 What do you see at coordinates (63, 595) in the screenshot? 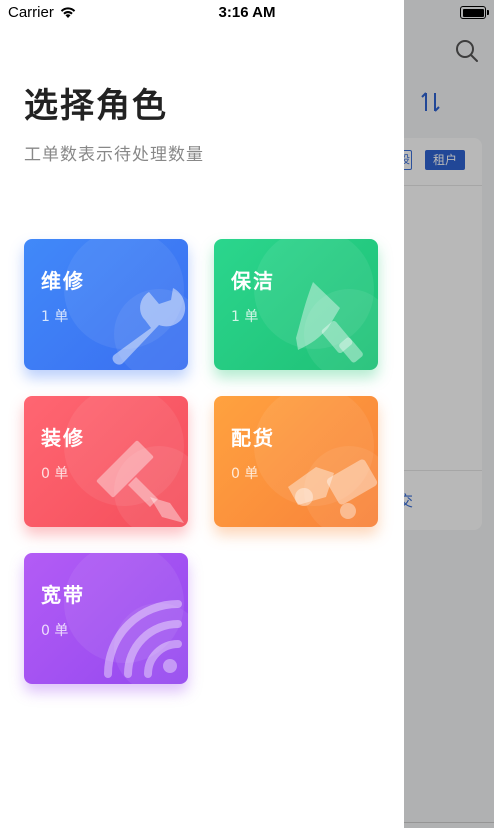
I see `role-name: 宽带` at bounding box center [63, 595].